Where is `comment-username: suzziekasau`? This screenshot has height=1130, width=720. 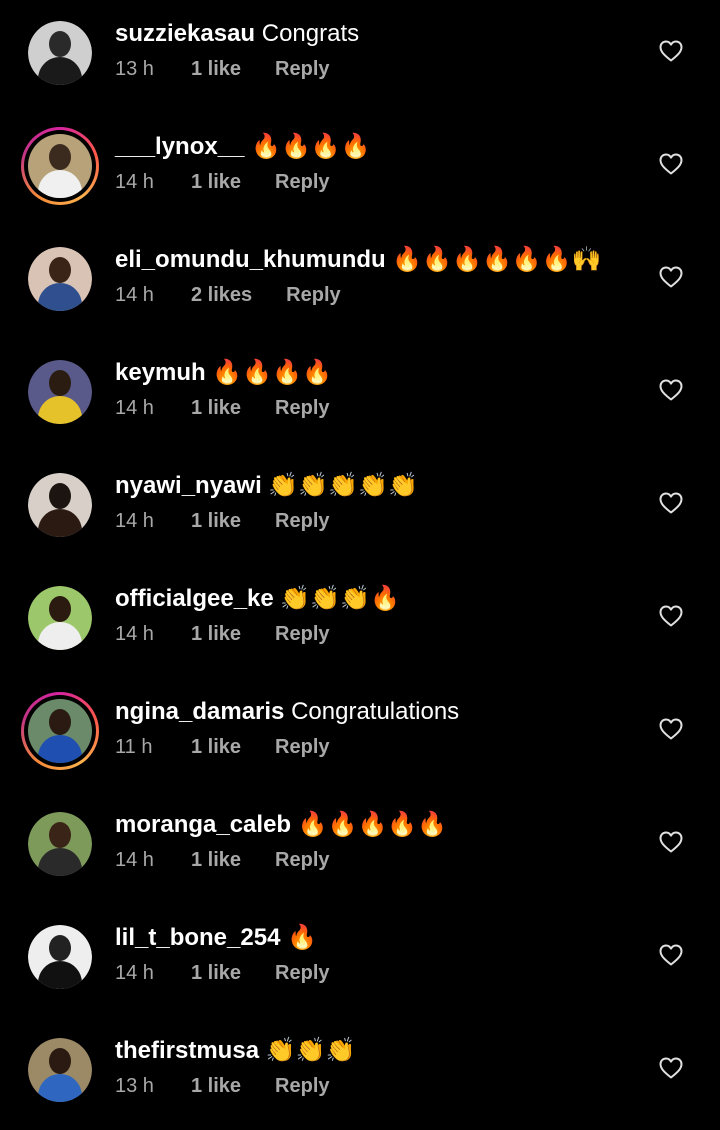 comment-username: suzziekasau is located at coordinates (185, 33).